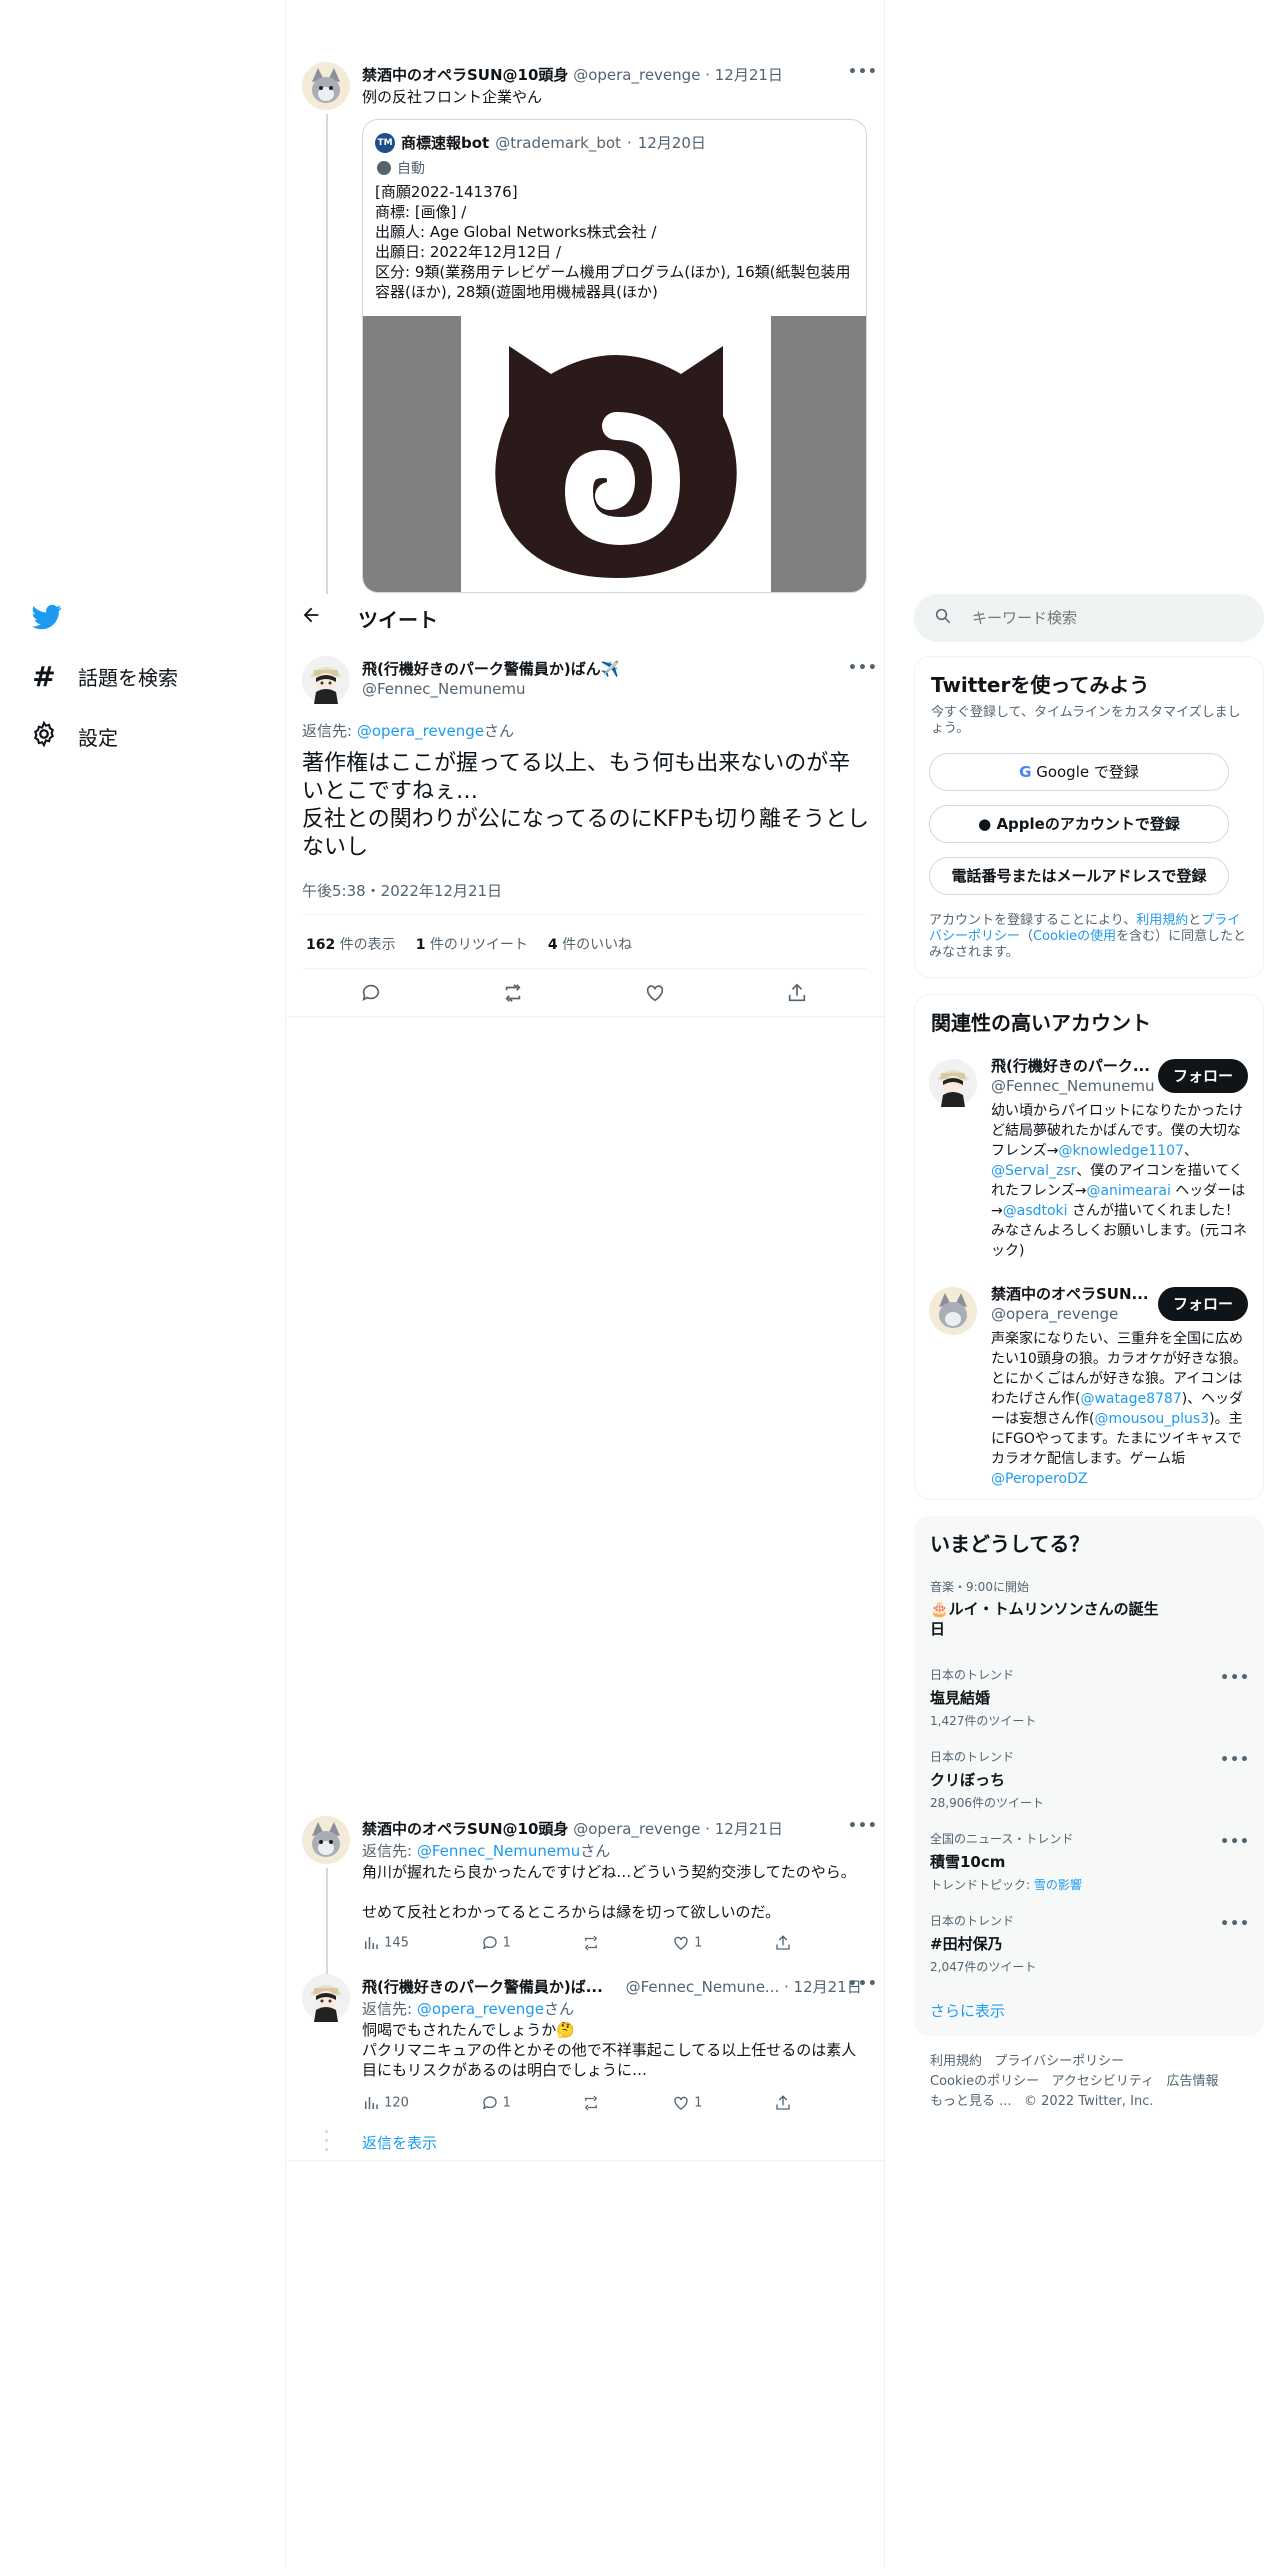 This screenshot has height=2568, width=1284. What do you see at coordinates (98, 737) in the screenshot?
I see `nav-settings-label: 設定` at bounding box center [98, 737].